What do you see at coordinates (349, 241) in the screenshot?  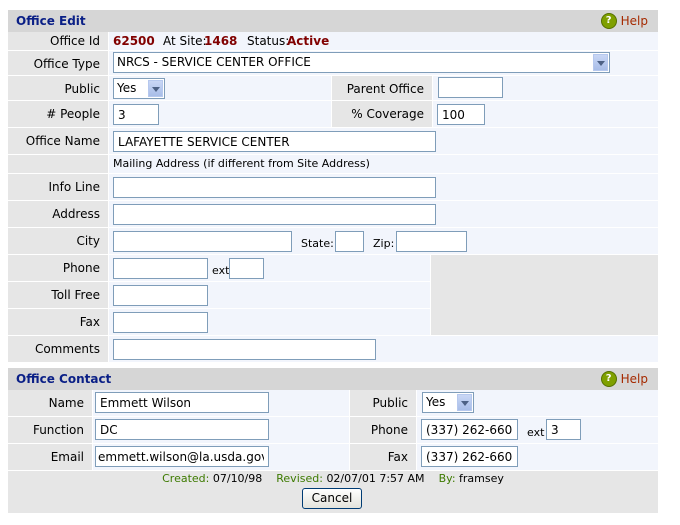 I see `state-input` at bounding box center [349, 241].